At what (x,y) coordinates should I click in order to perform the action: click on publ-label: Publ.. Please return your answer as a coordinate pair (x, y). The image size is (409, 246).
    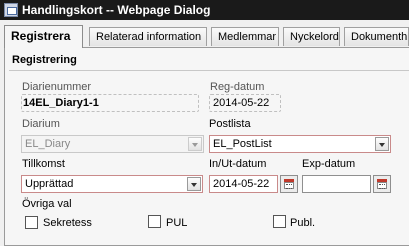
    Looking at the image, I should click on (303, 223).